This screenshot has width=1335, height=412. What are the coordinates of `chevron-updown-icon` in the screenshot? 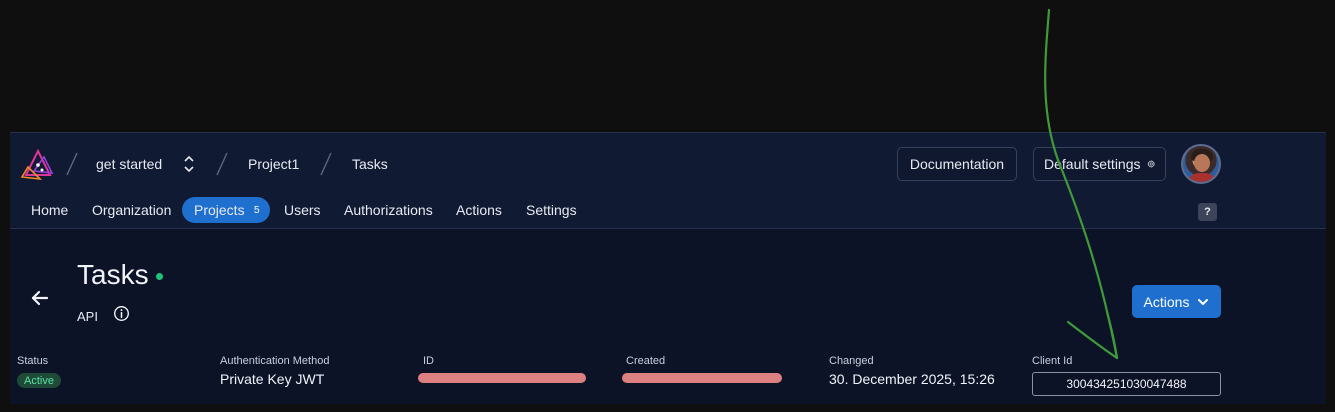 It's located at (189, 164).